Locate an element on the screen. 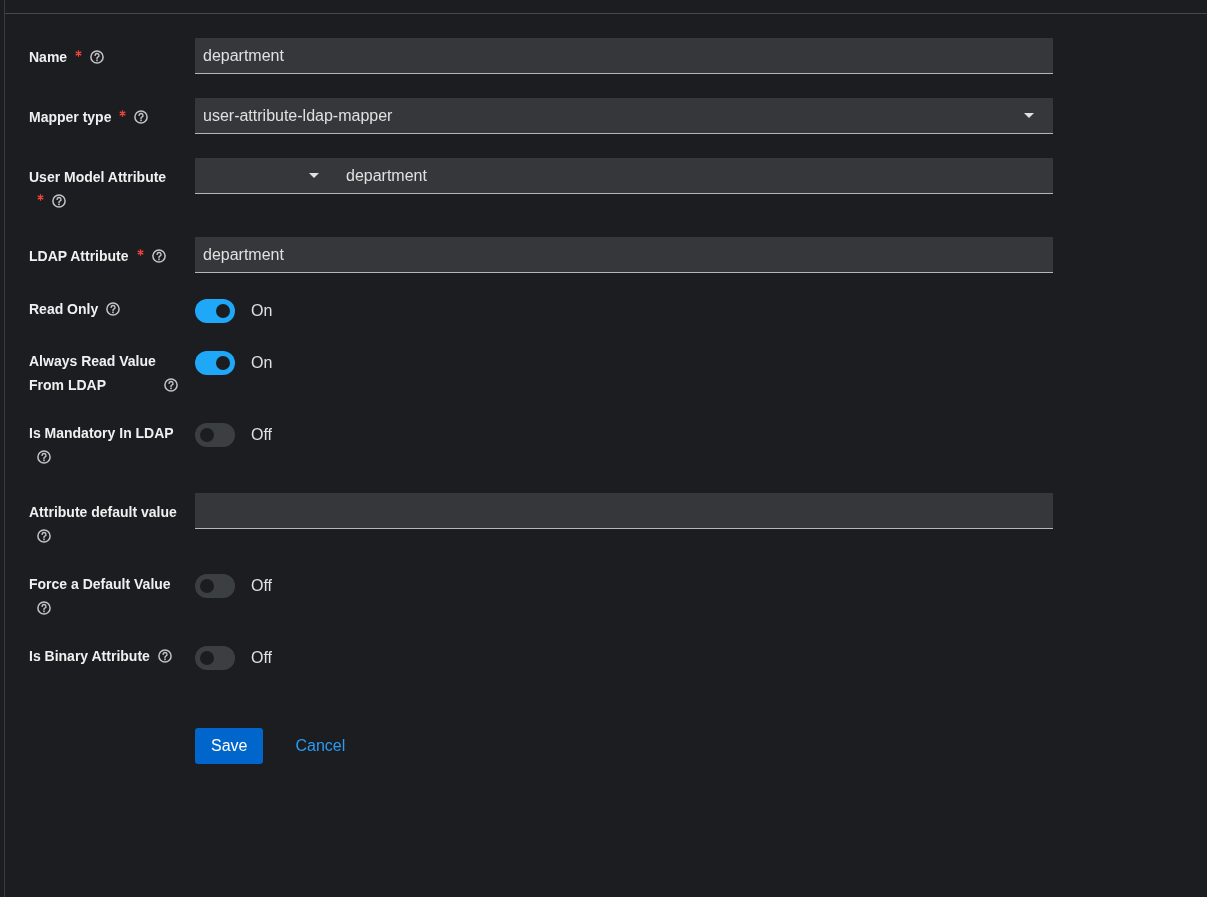  field-label: Force a Default Value is located at coordinates (100, 584).